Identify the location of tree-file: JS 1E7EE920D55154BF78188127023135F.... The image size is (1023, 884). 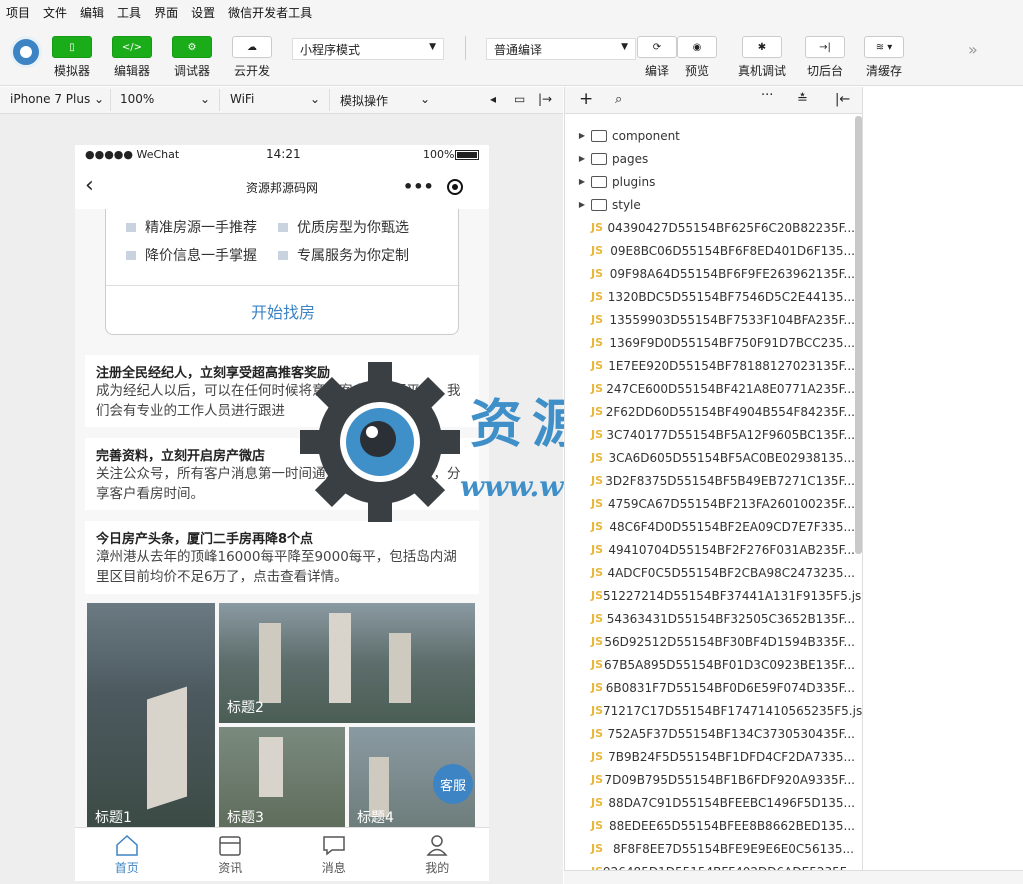
(710, 365).